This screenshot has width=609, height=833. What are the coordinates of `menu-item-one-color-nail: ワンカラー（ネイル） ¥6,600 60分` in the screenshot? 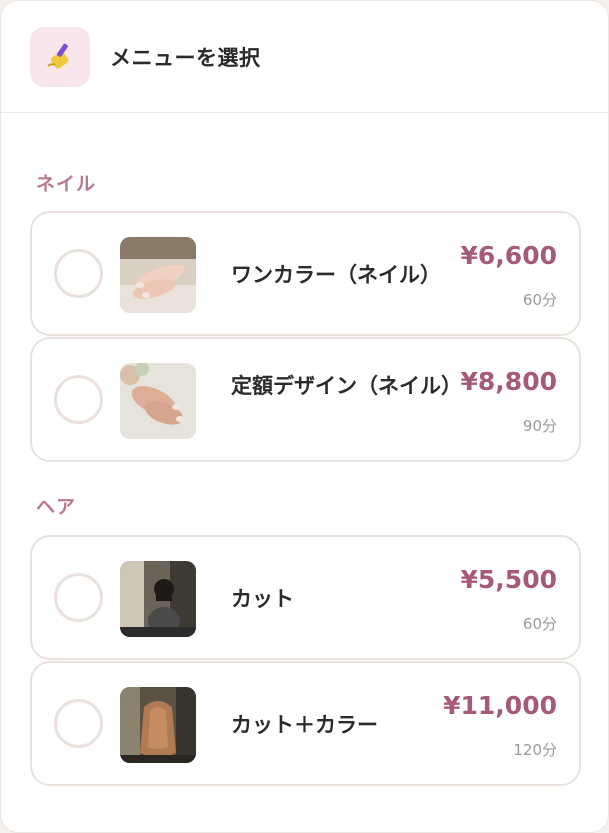 It's located at (305, 273).